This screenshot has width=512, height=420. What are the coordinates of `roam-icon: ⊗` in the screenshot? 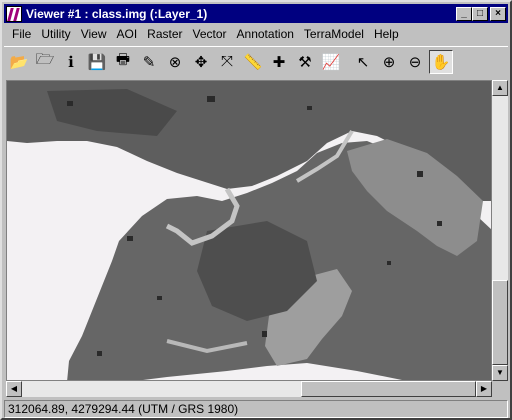 It's located at (175, 62).